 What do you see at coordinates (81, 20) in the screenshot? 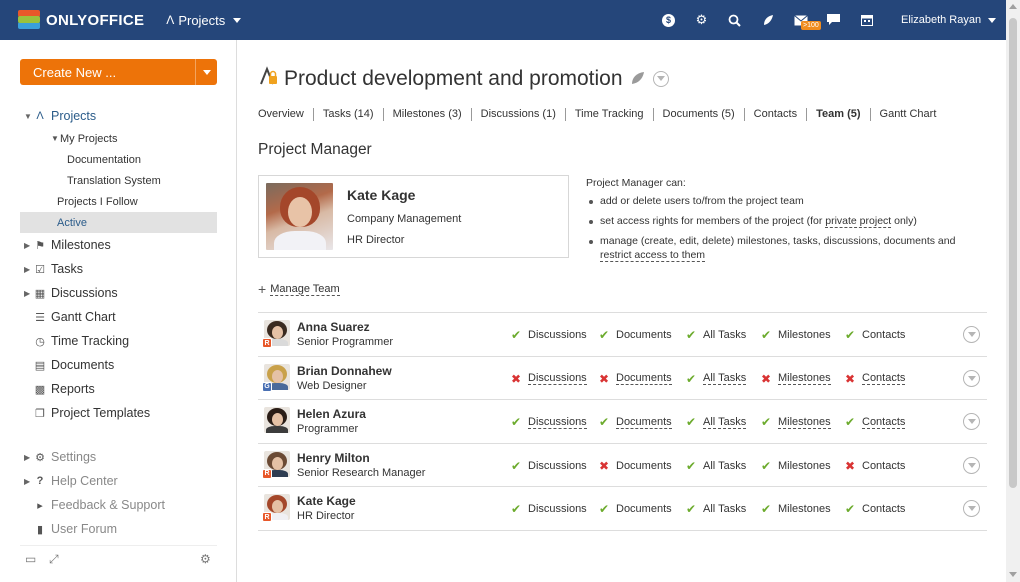
I see `onlyoffice-logo: ONLYOFFICE` at bounding box center [81, 20].